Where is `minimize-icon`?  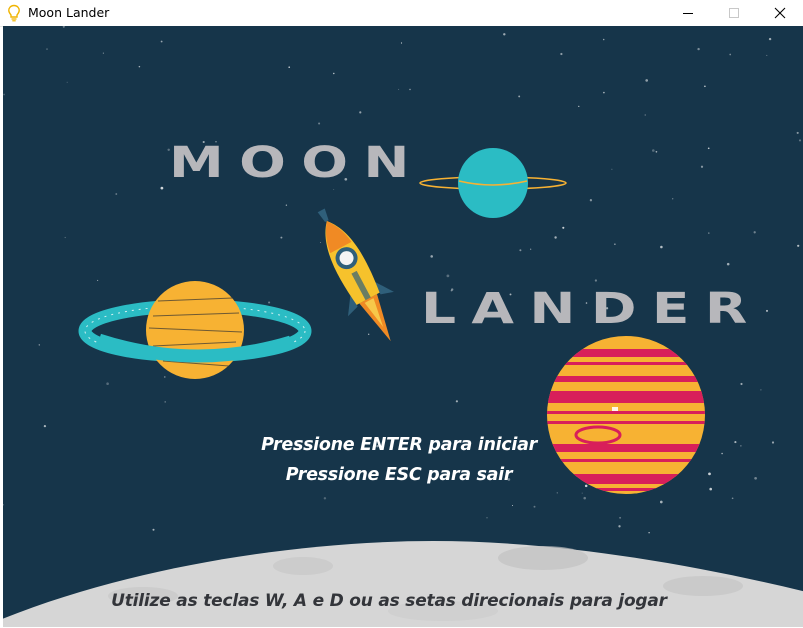 minimize-icon is located at coordinates (688, 13).